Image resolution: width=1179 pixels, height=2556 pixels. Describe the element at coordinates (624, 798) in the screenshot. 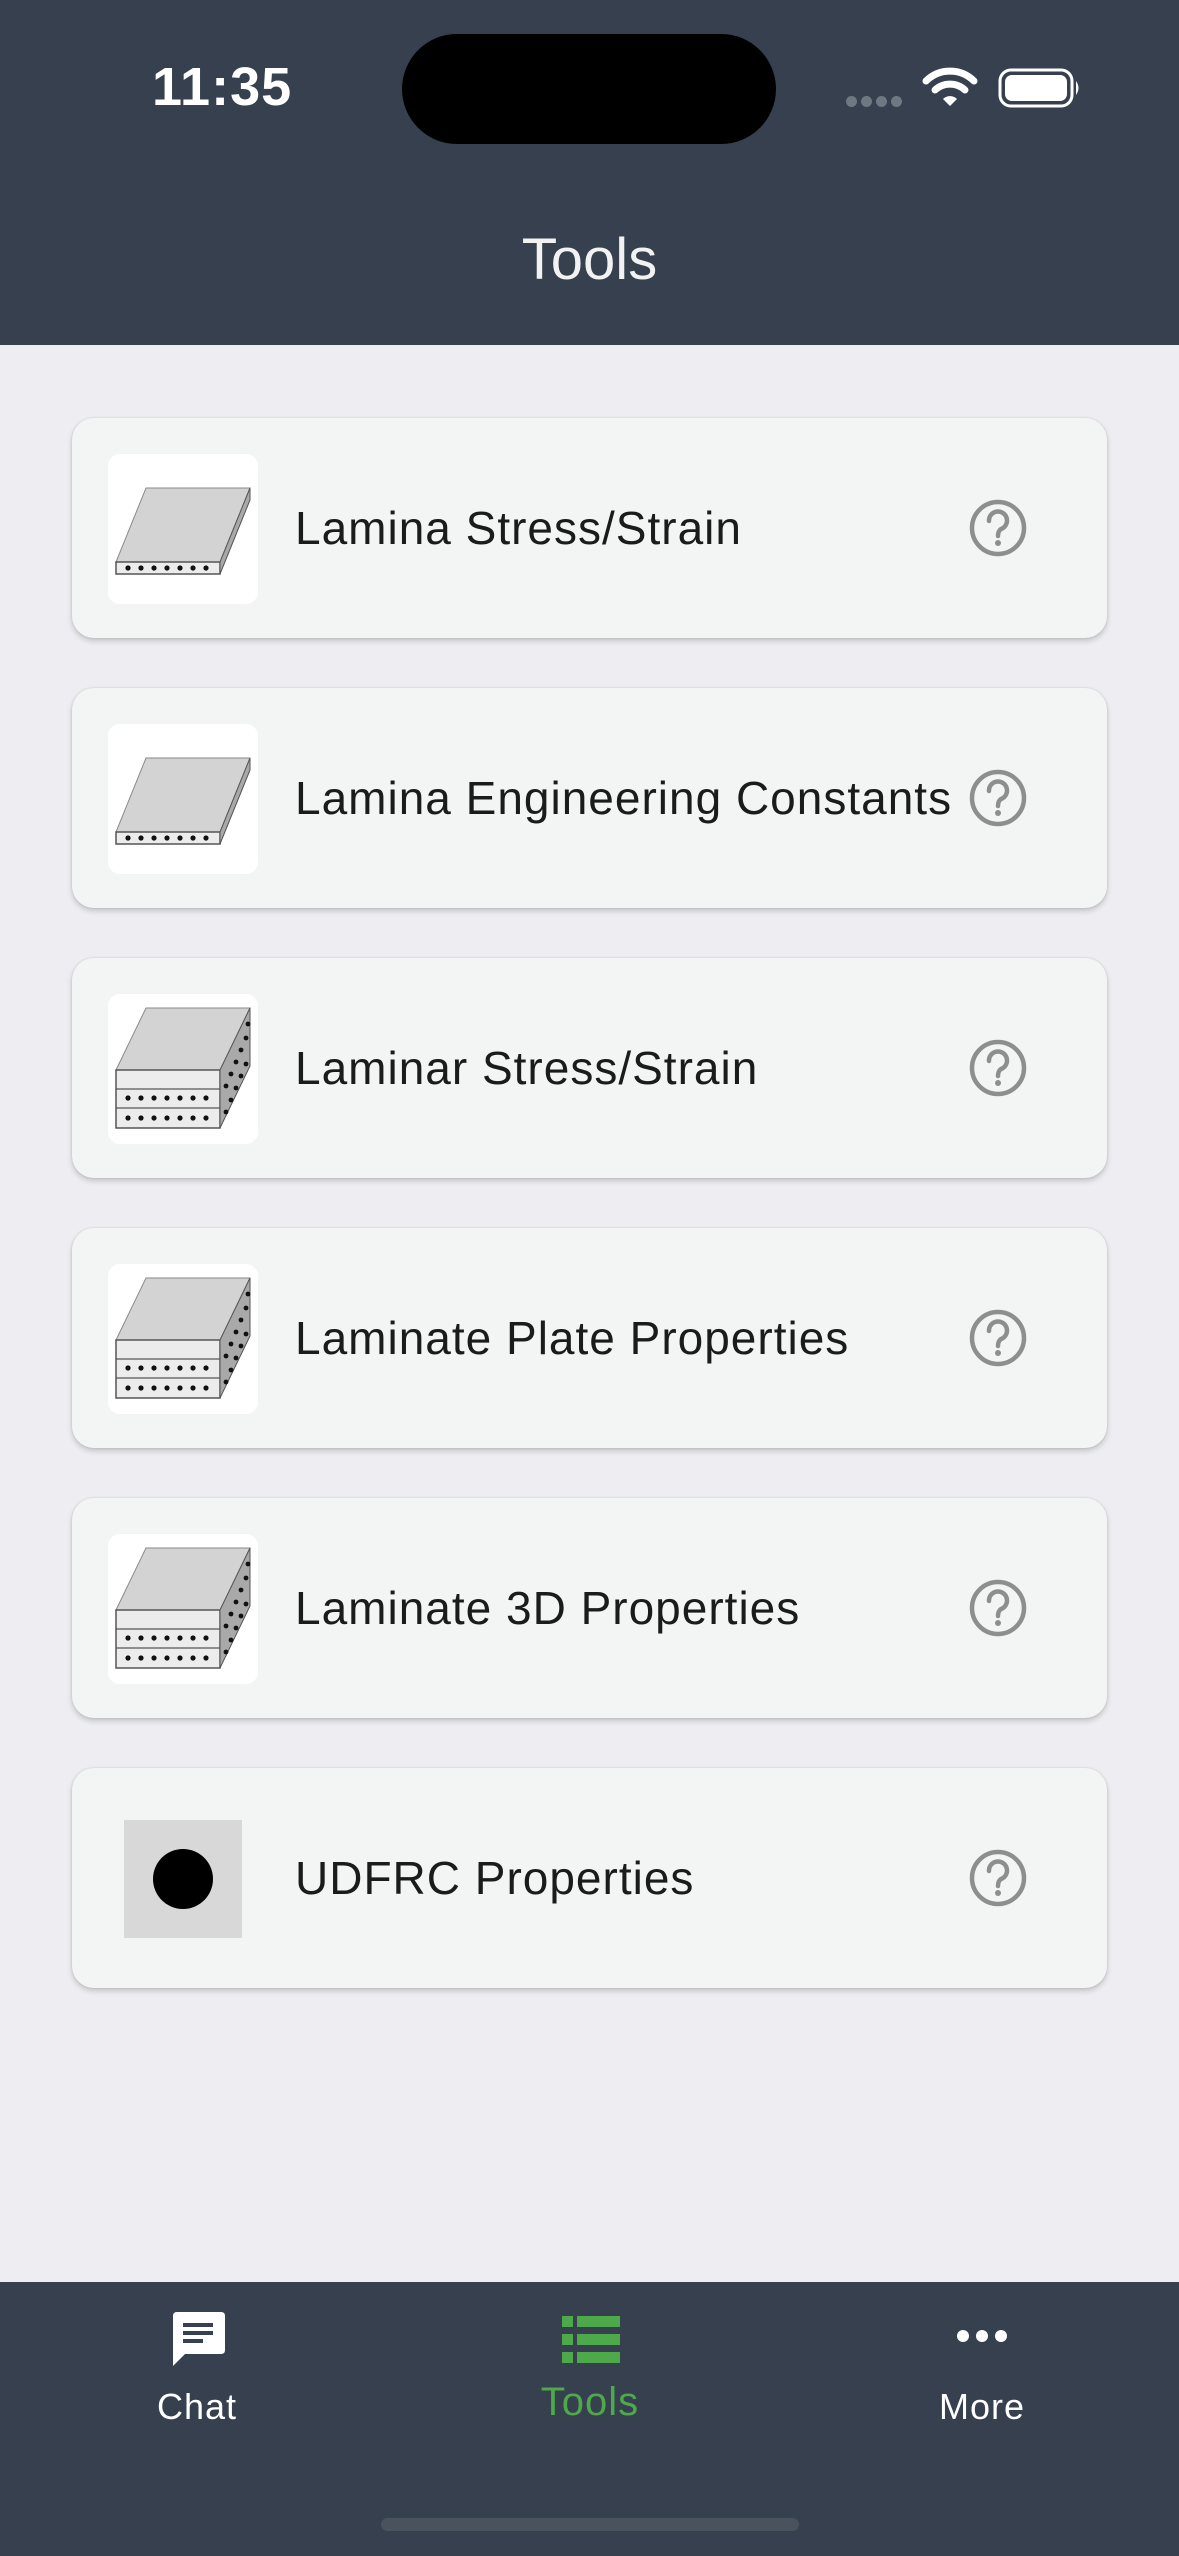

I see `tool-label: Lamina Engineering Constants` at that location.